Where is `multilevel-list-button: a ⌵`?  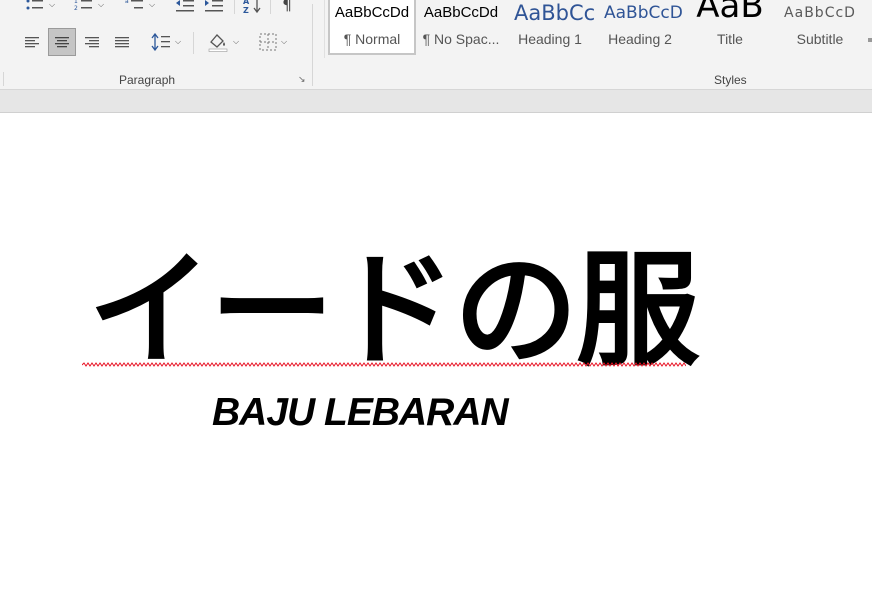
multilevel-list-button: a ⌵ is located at coordinates (140, 8).